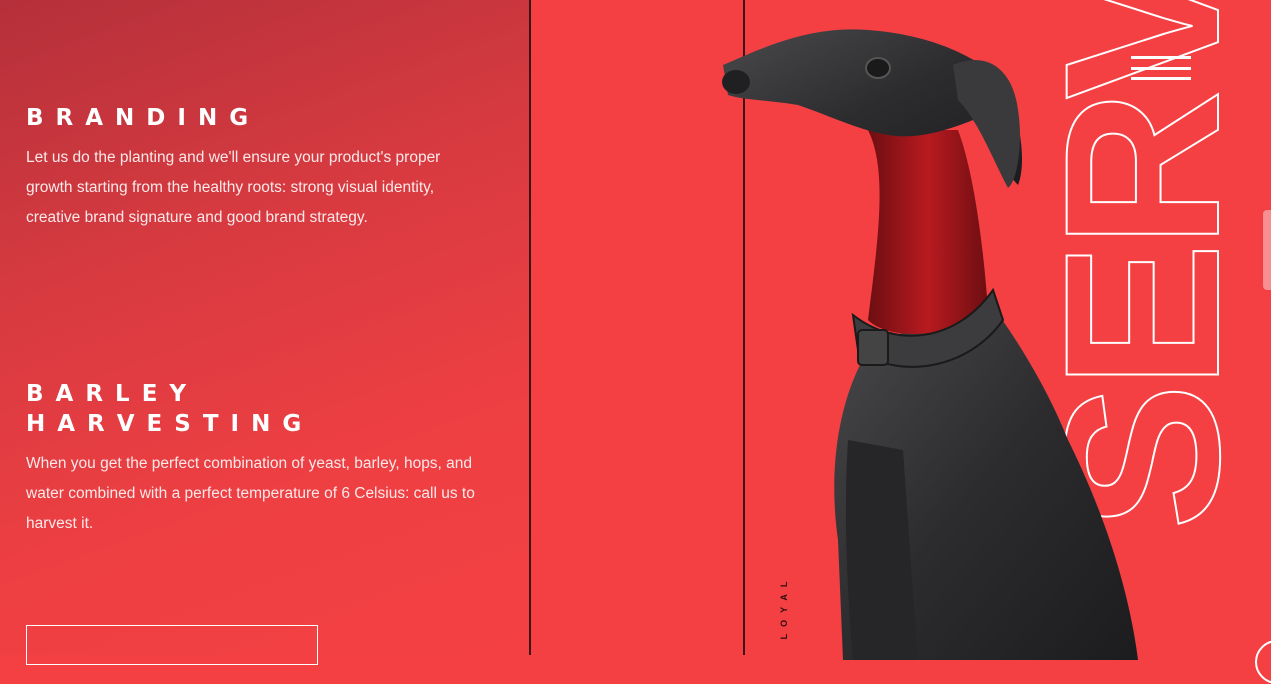  I want to click on scroll-indicator, so click(1267, 250).